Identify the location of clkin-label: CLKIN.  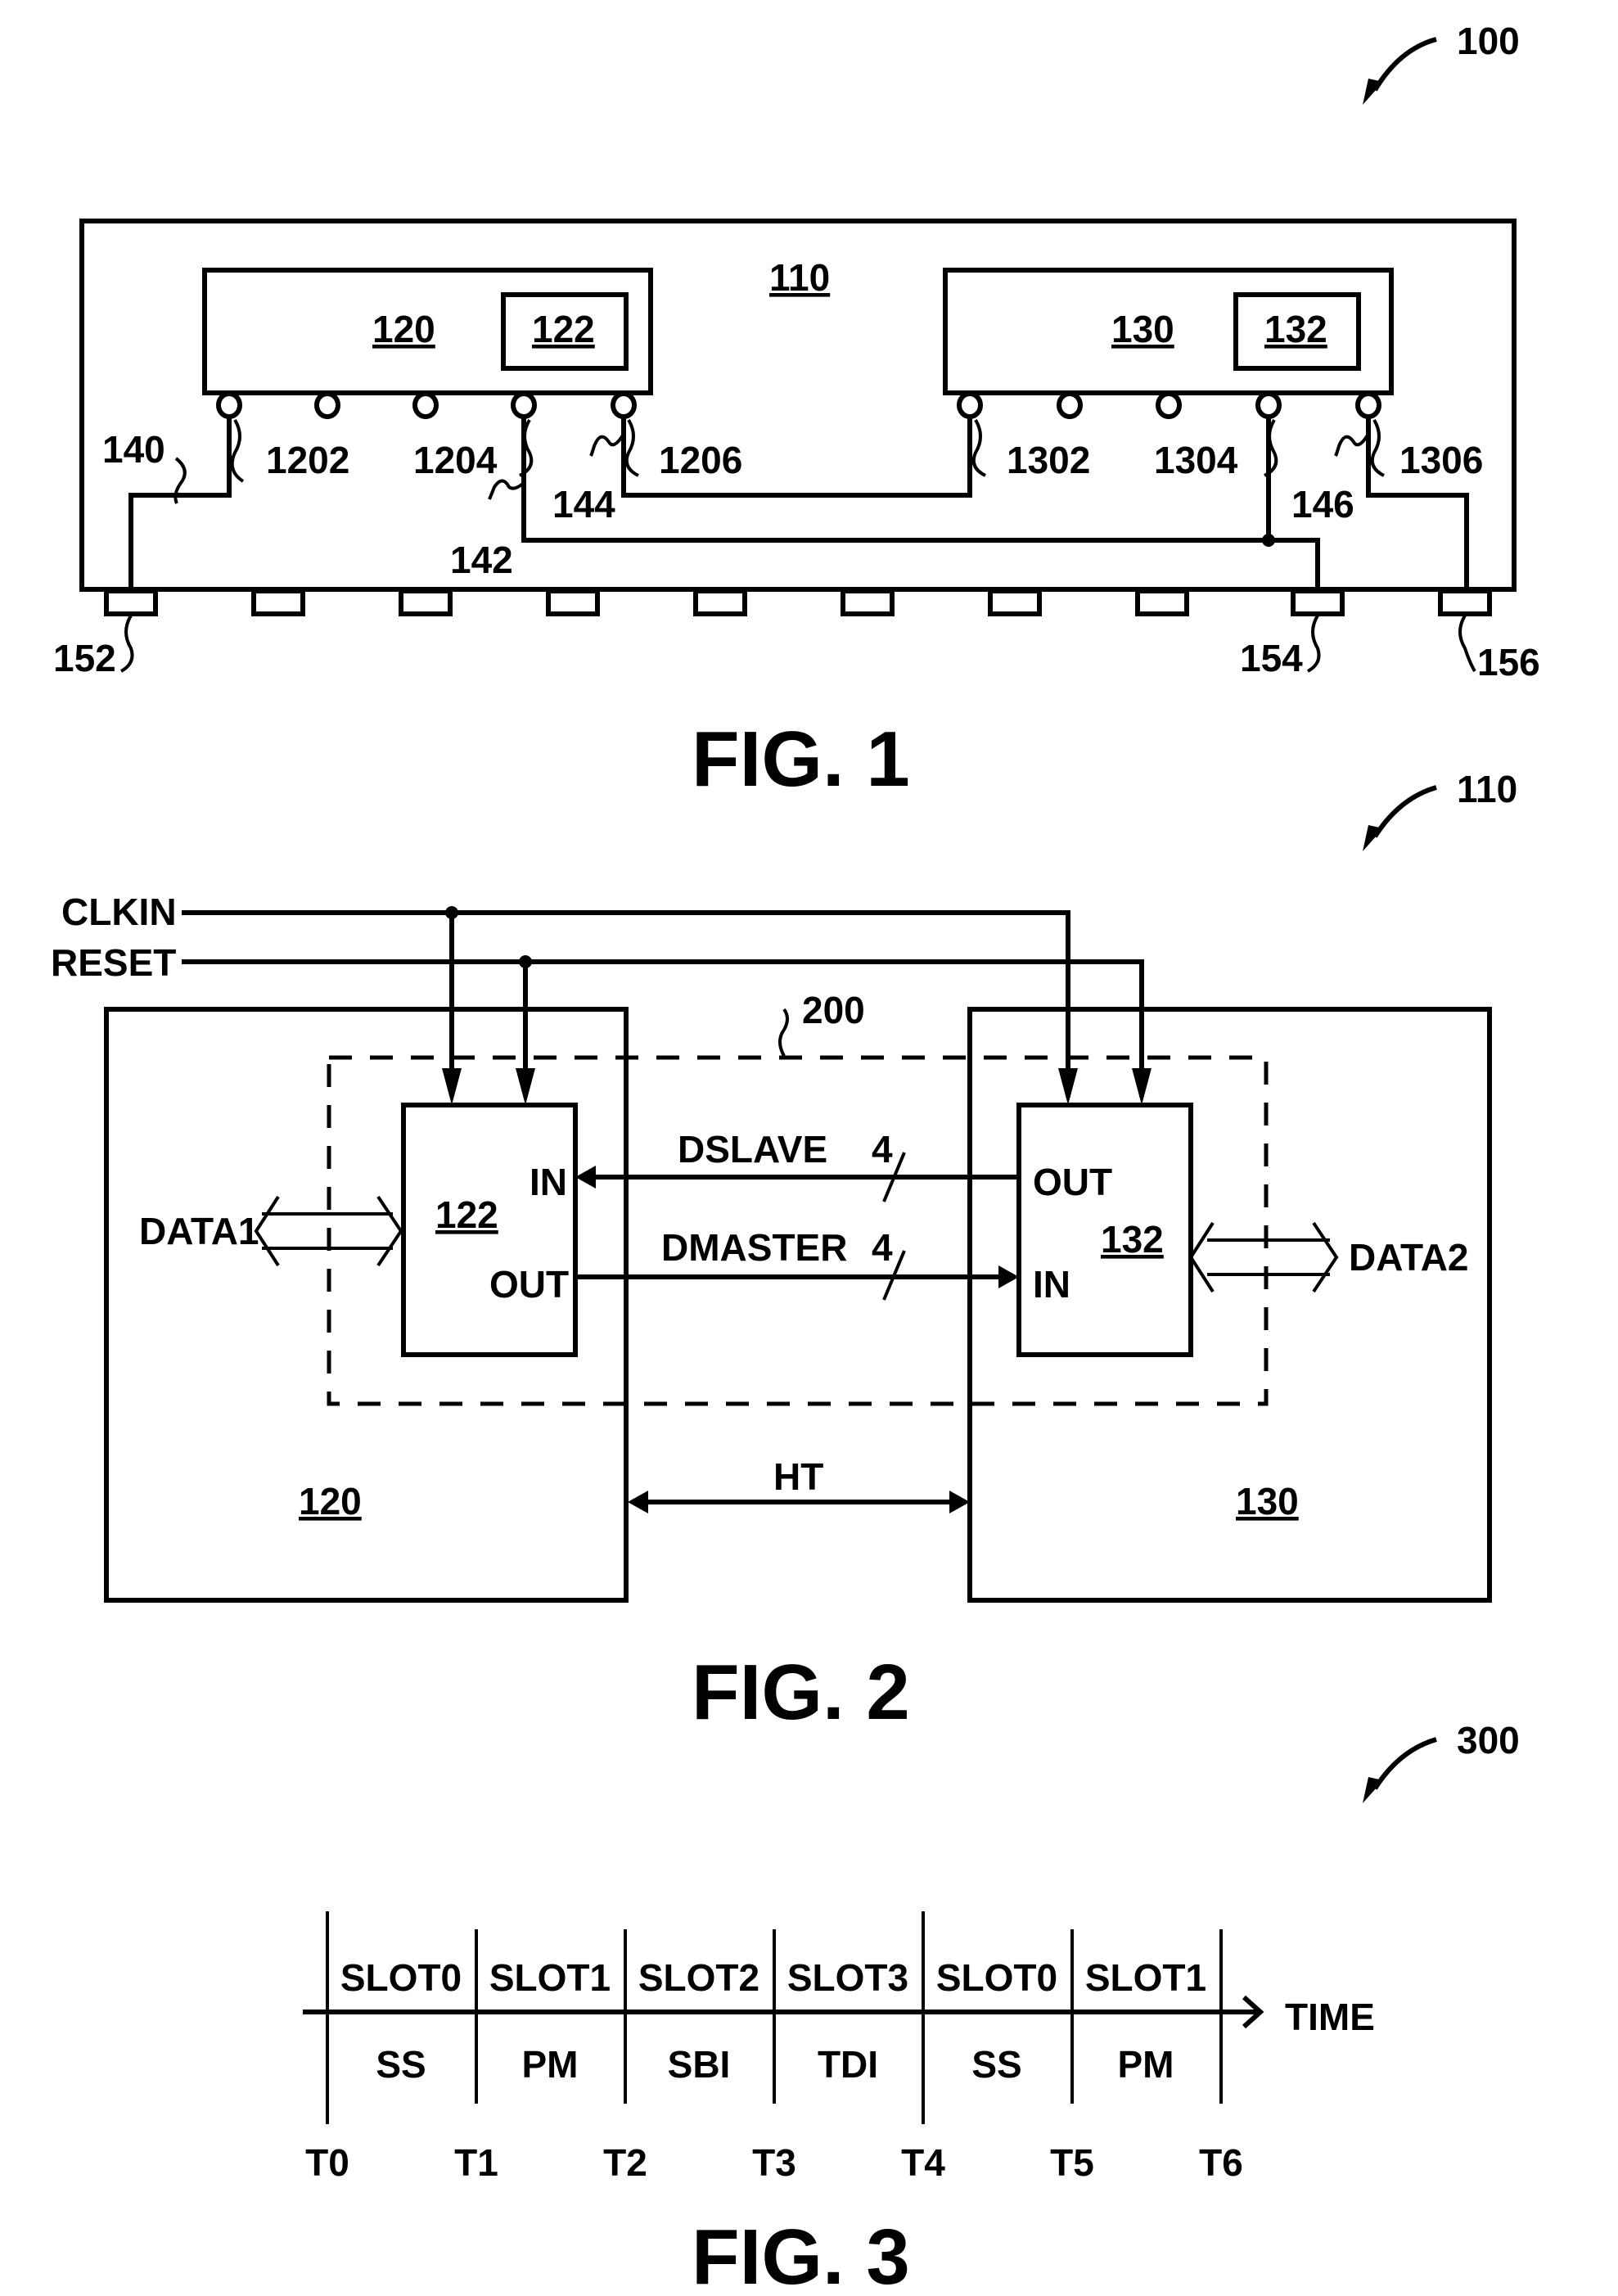
(119, 912).